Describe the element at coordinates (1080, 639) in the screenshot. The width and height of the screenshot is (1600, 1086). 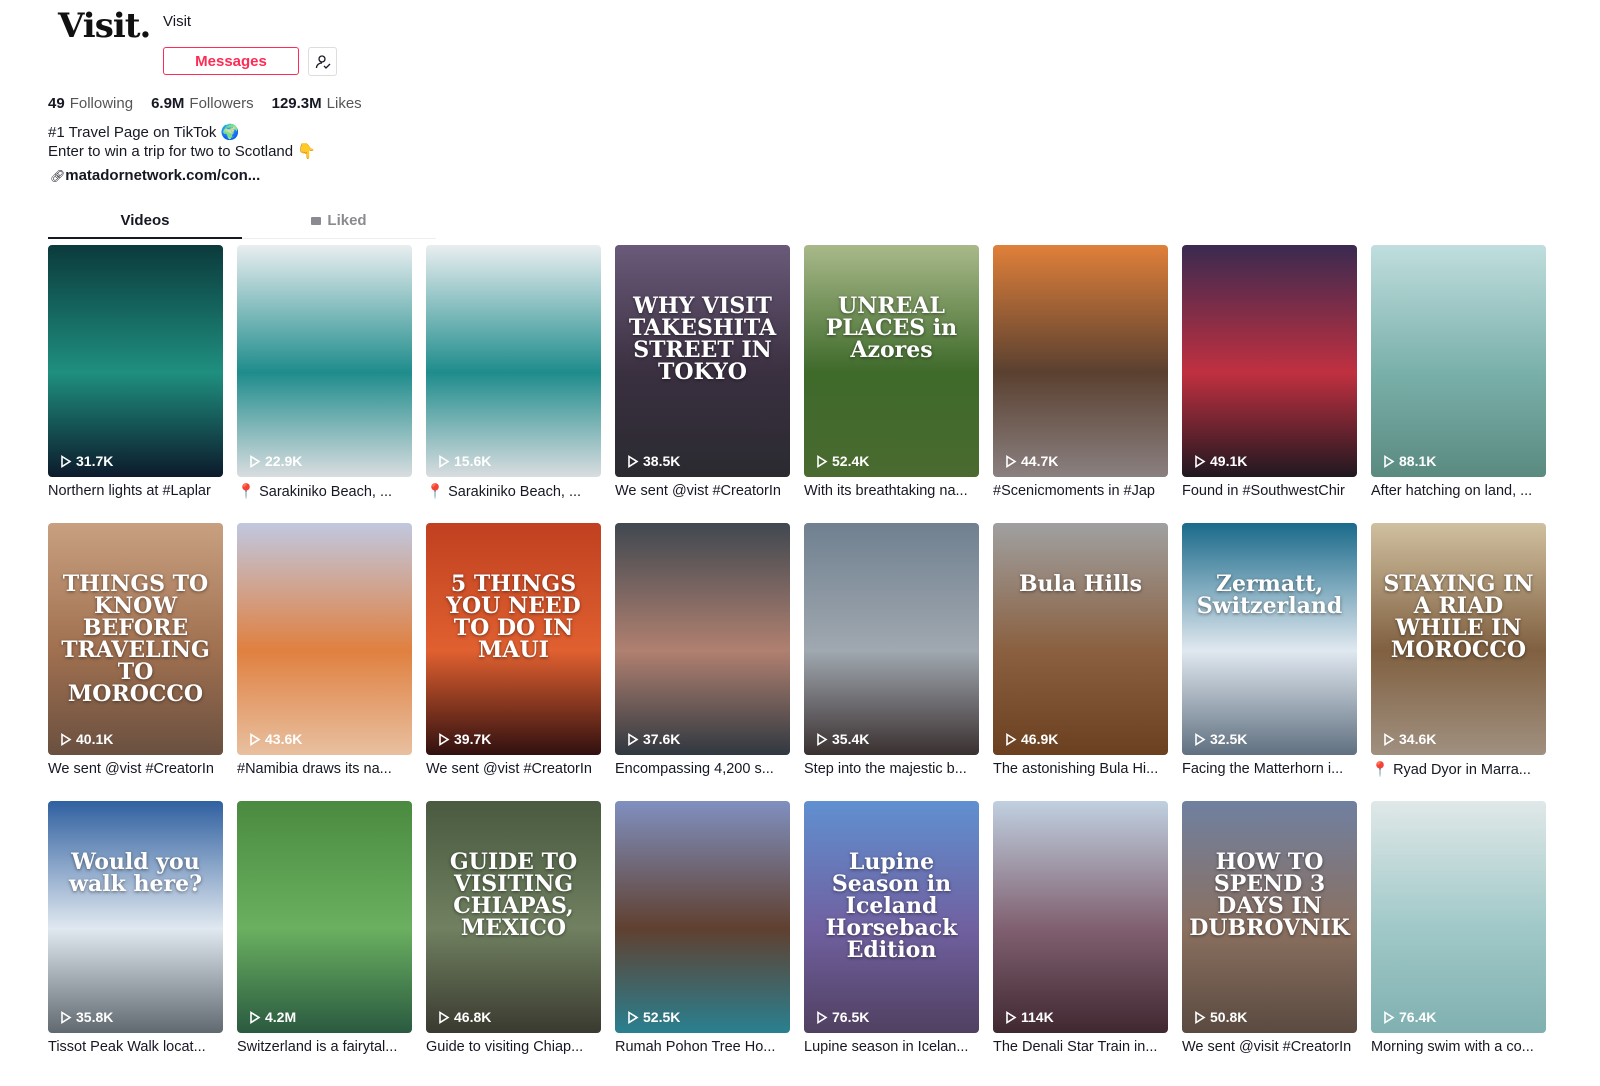
I see `video-thumbnail: Bula Hills 46.9K` at that location.